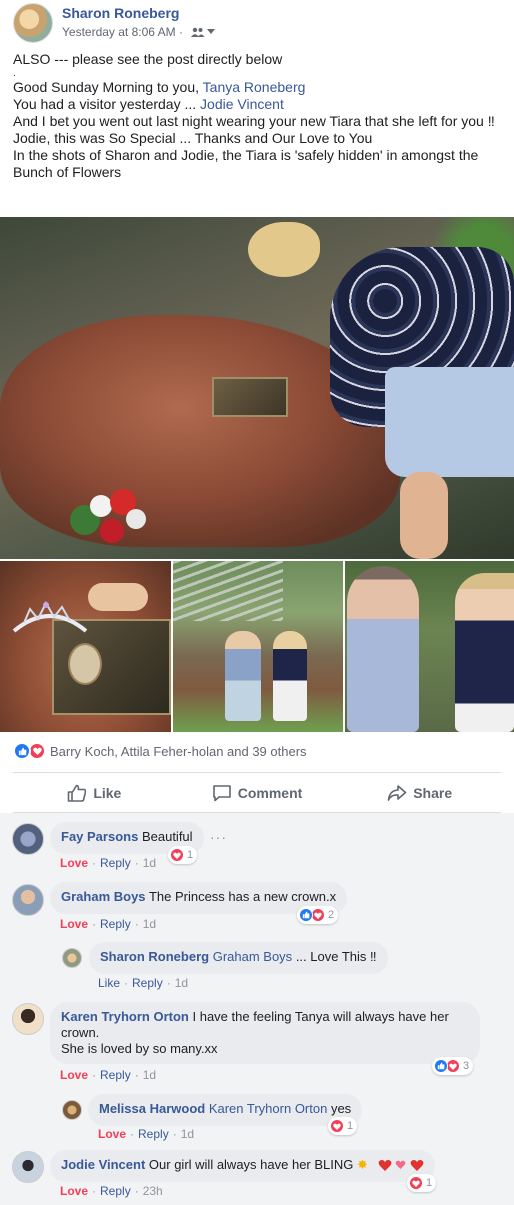 Image resolution: width=514 pixels, height=1205 pixels. Describe the element at coordinates (254, 87) in the screenshot. I see `tag-link-tanya: Tanya Roneberg` at that location.